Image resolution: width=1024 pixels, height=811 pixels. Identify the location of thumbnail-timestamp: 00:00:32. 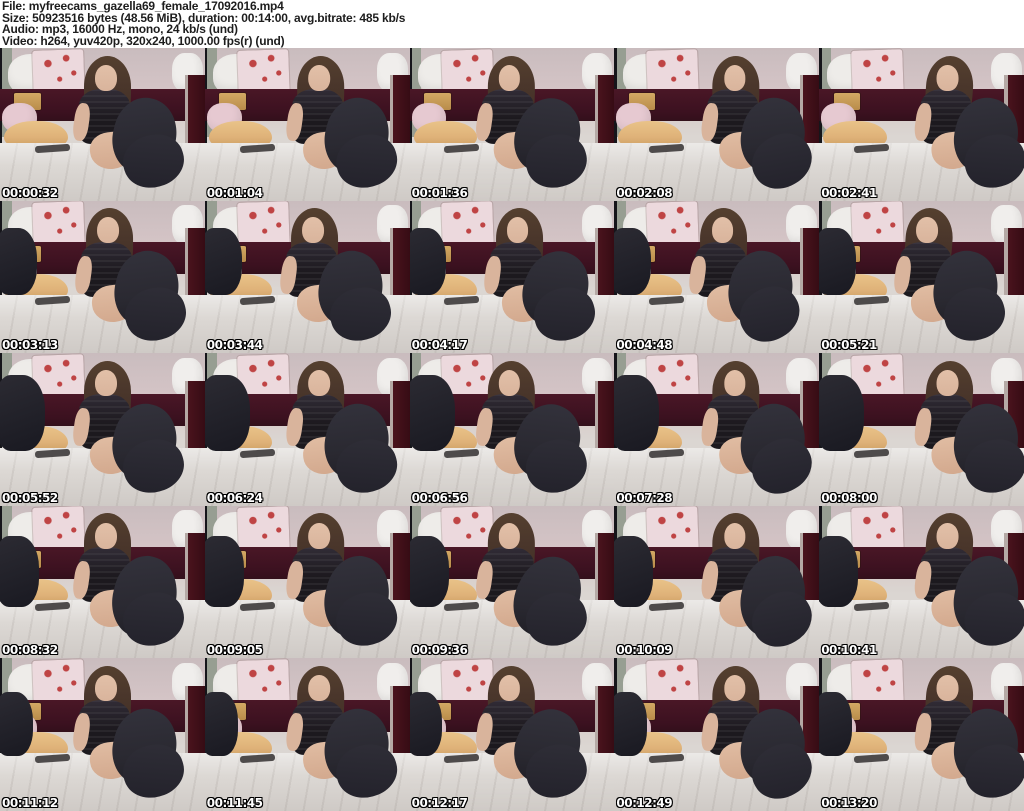
(30, 192).